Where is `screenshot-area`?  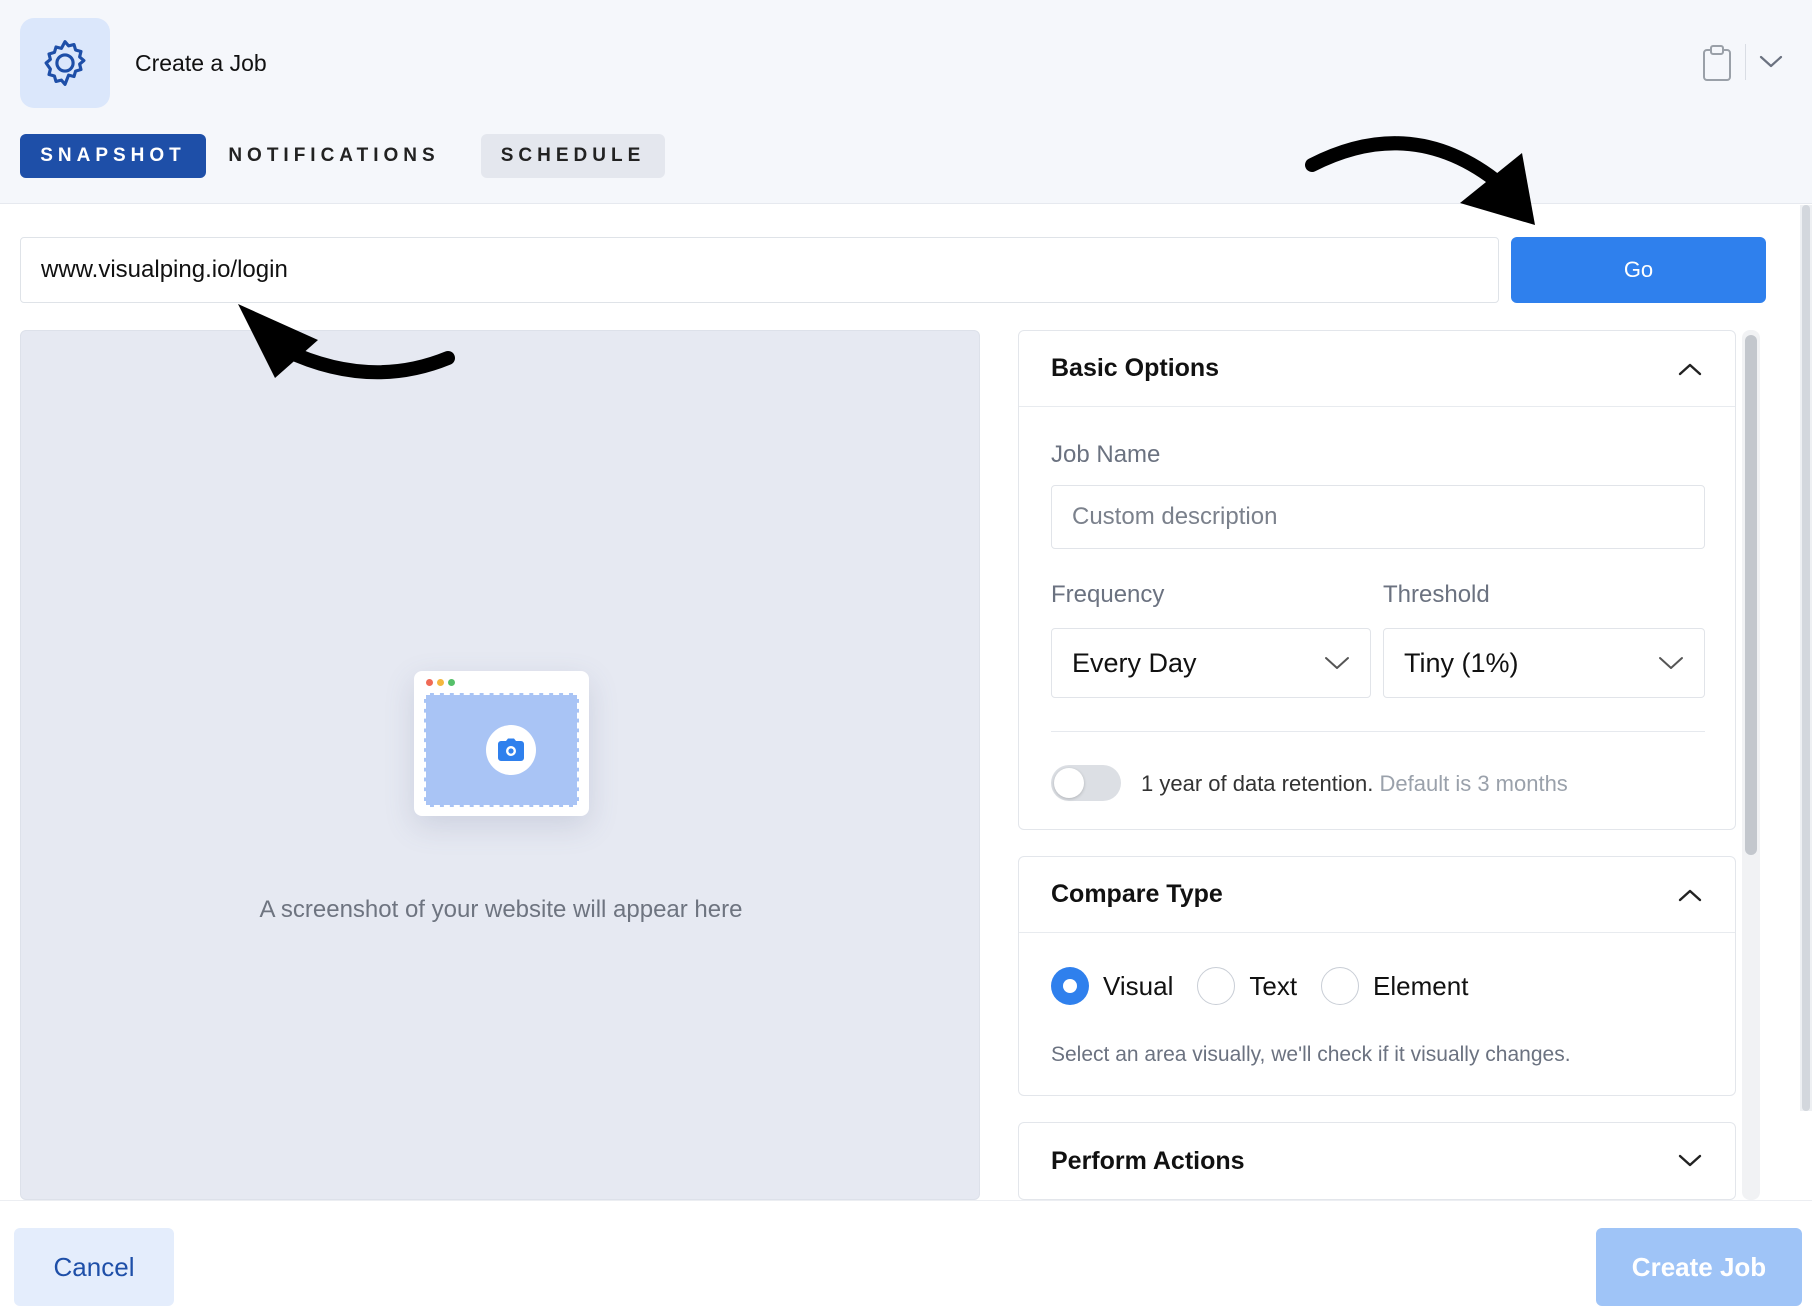
screenshot-area is located at coordinates (501, 750).